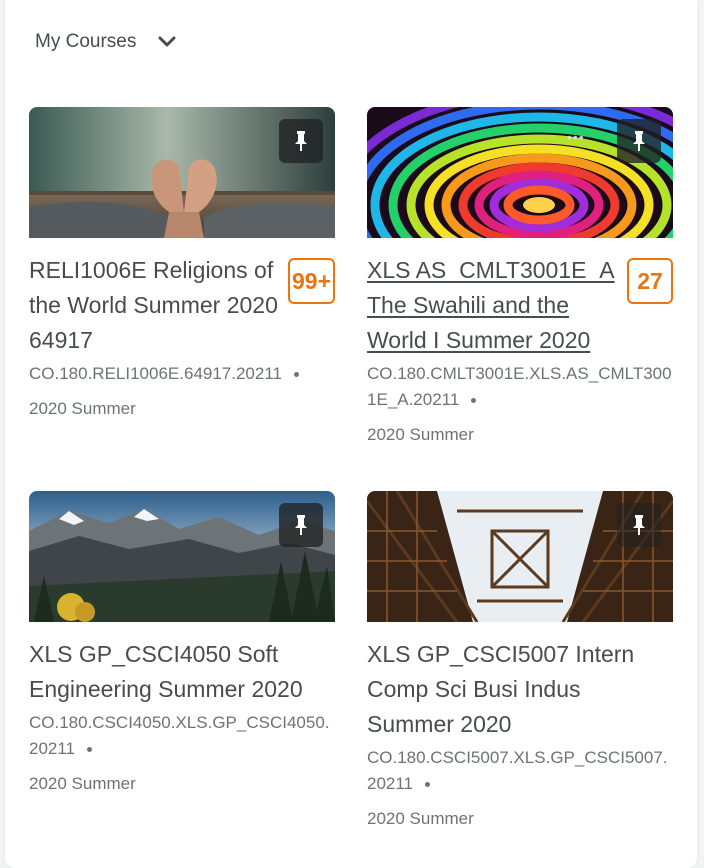  I want to click on chevron-down-icon, so click(167, 41).